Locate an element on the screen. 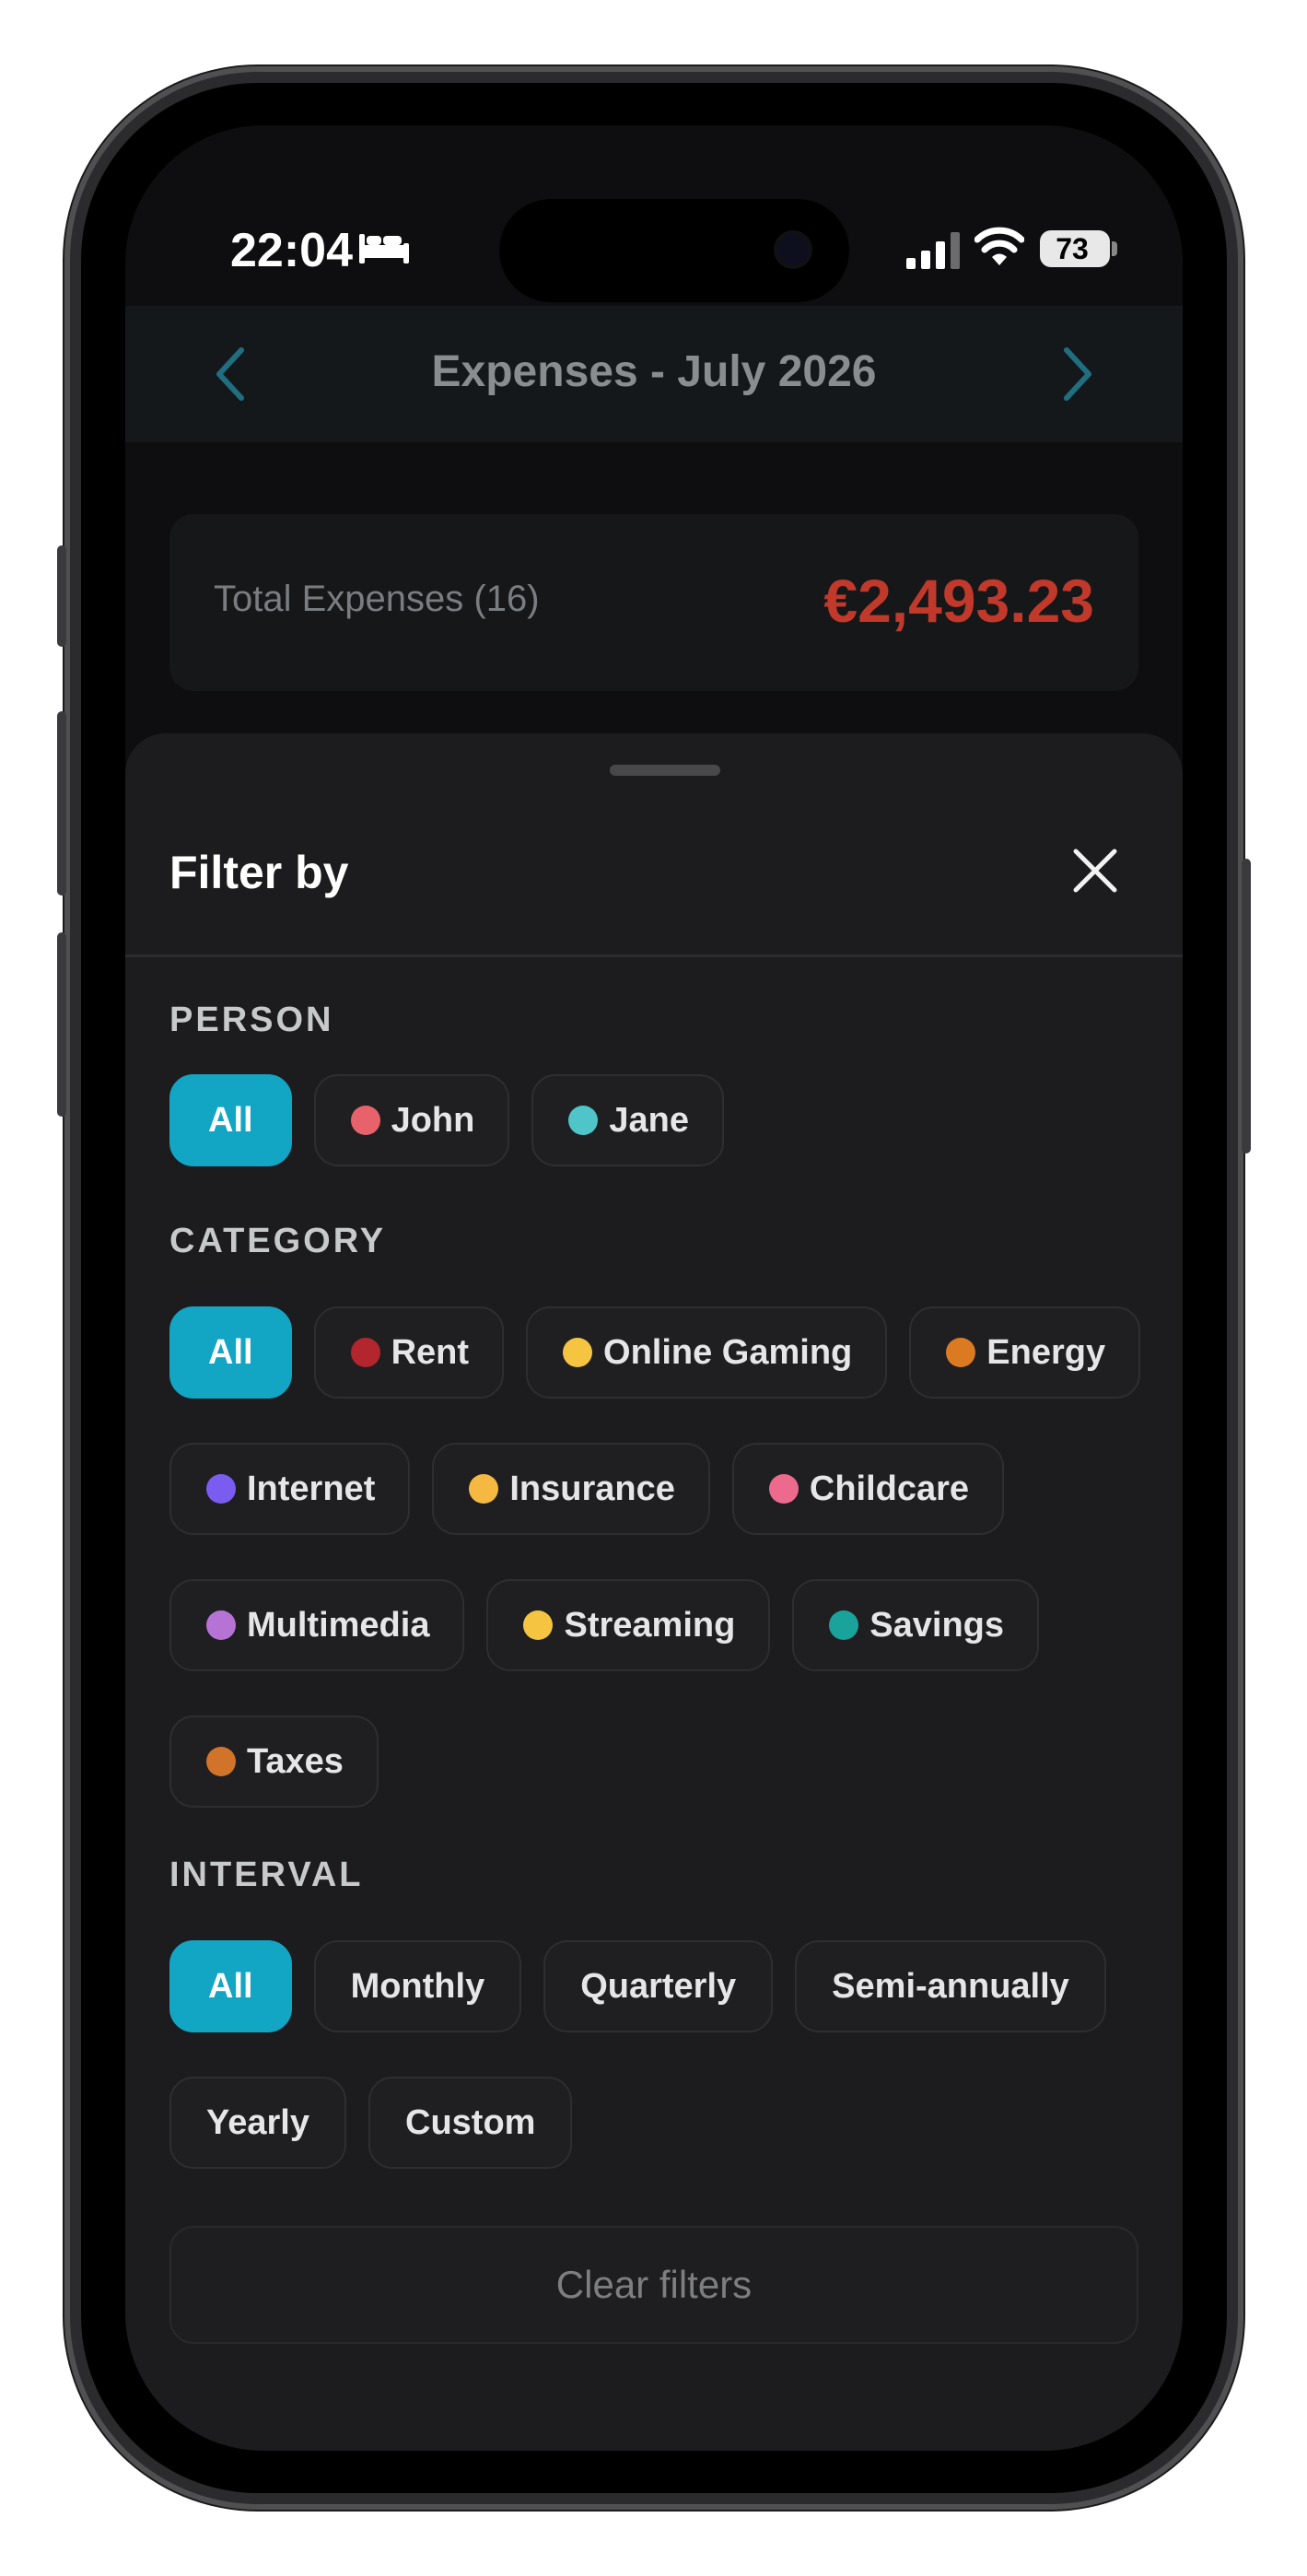 The height and width of the screenshot is (2576, 1307). chip-label: Internet is located at coordinates (312, 1488).